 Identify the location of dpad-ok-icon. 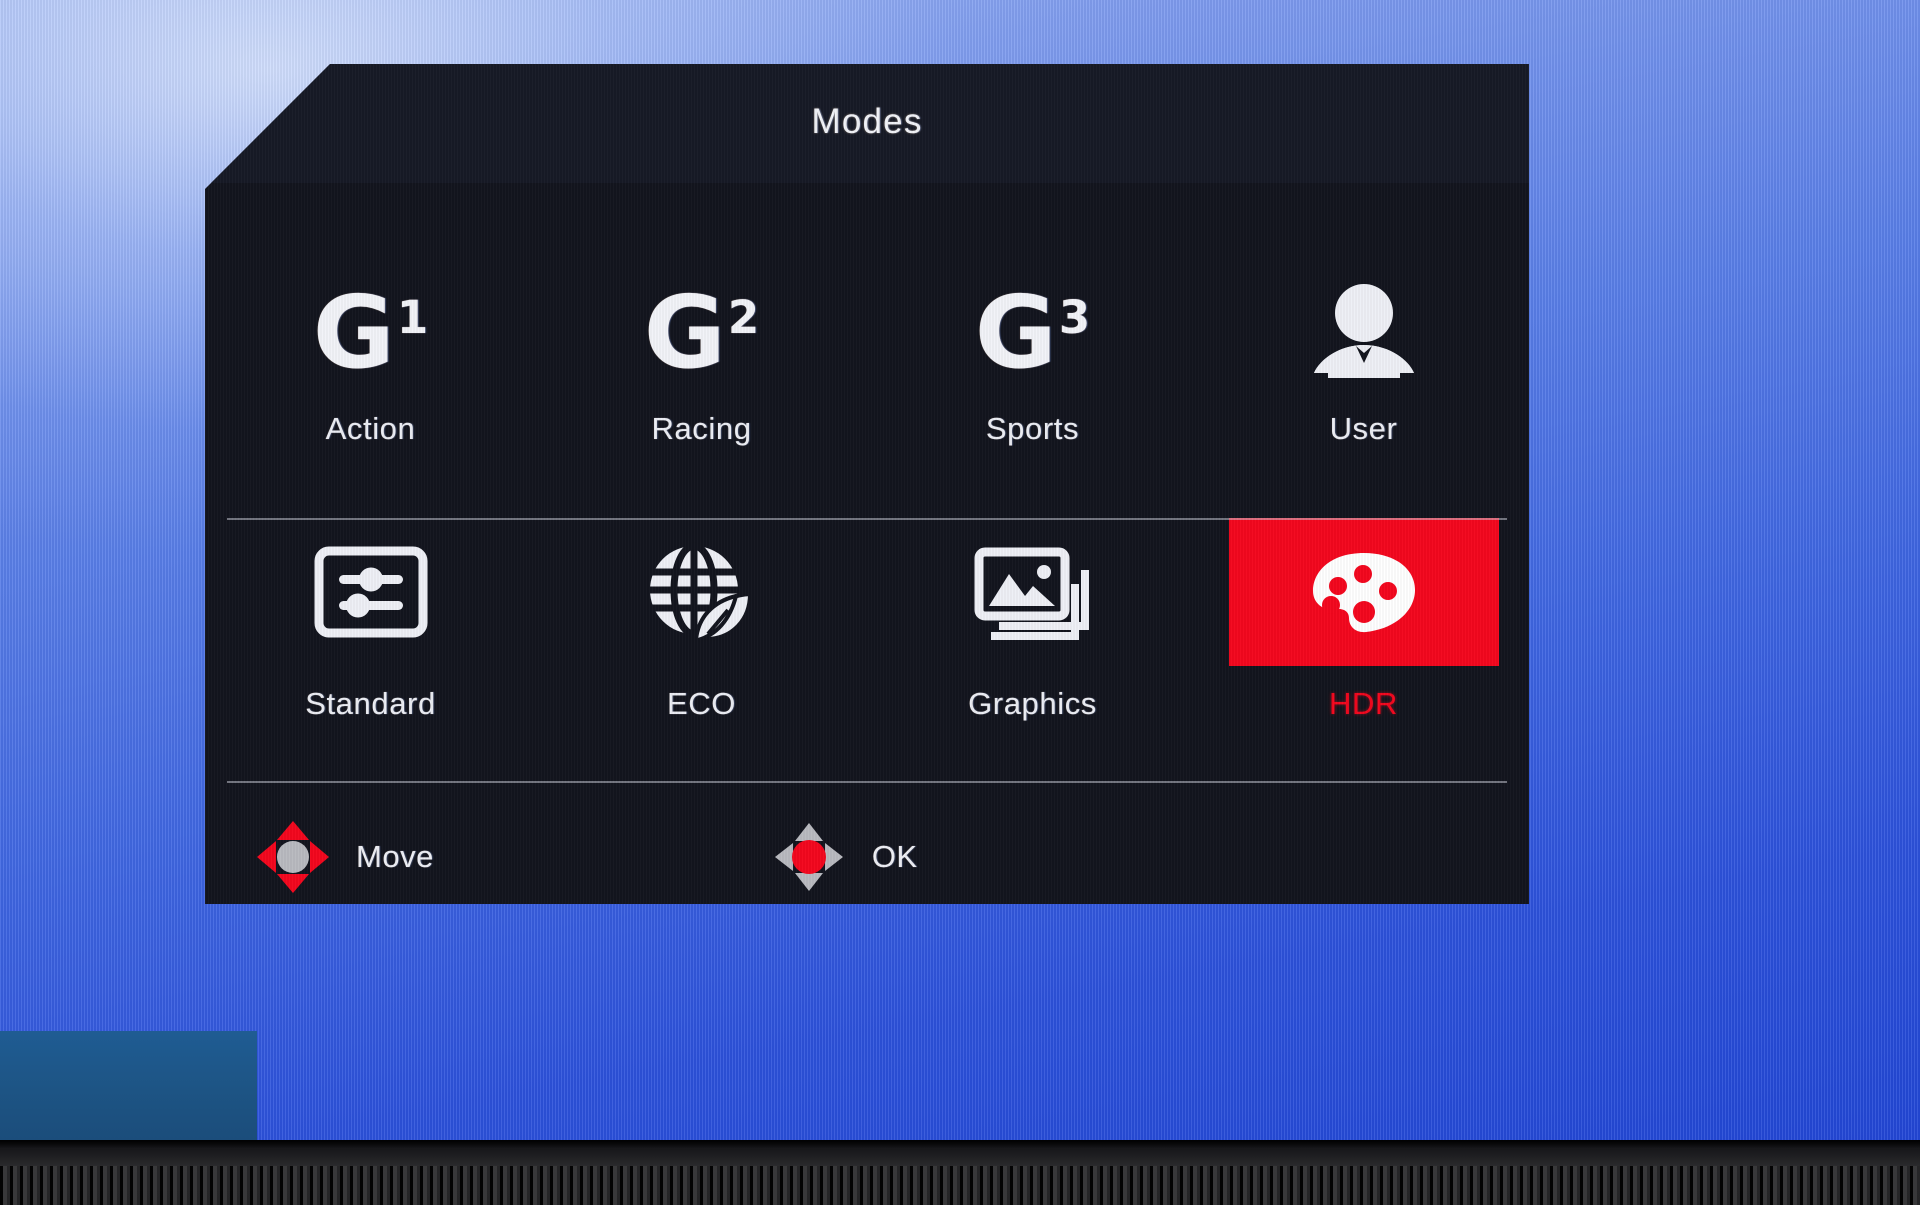
(808, 856).